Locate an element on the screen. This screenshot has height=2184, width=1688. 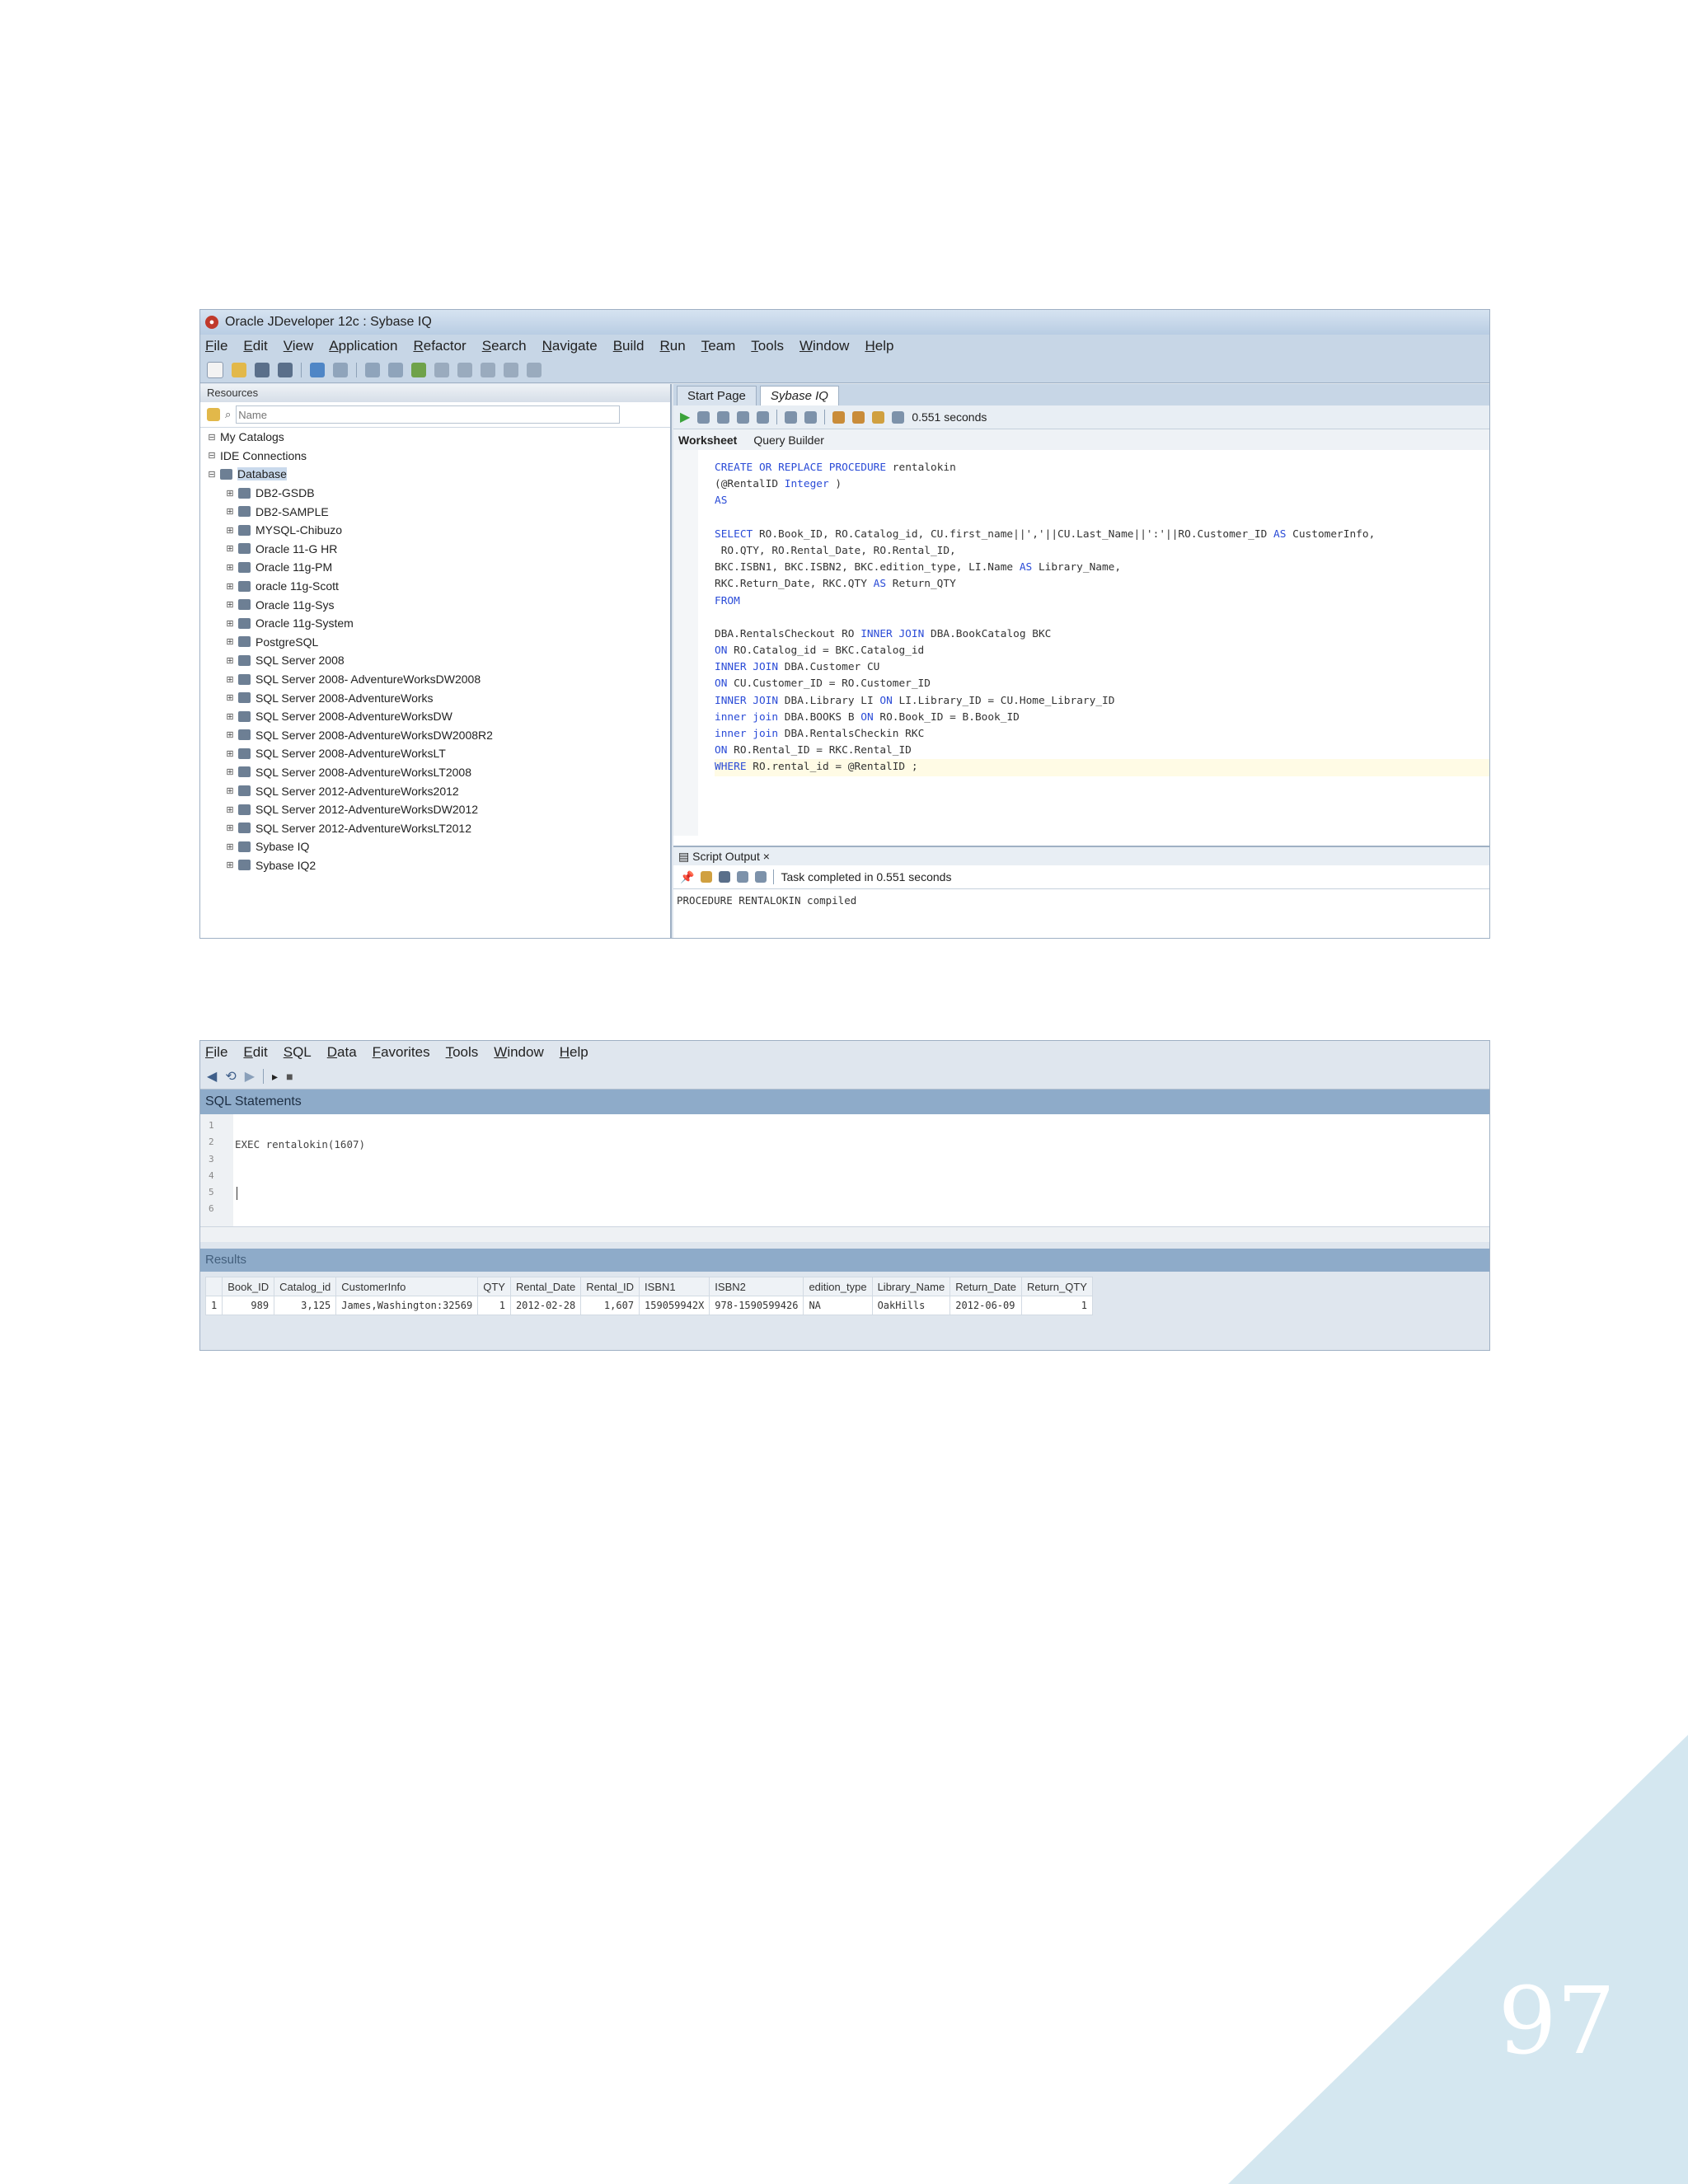
menu-navigate: Navigate is located at coordinates (570, 346).